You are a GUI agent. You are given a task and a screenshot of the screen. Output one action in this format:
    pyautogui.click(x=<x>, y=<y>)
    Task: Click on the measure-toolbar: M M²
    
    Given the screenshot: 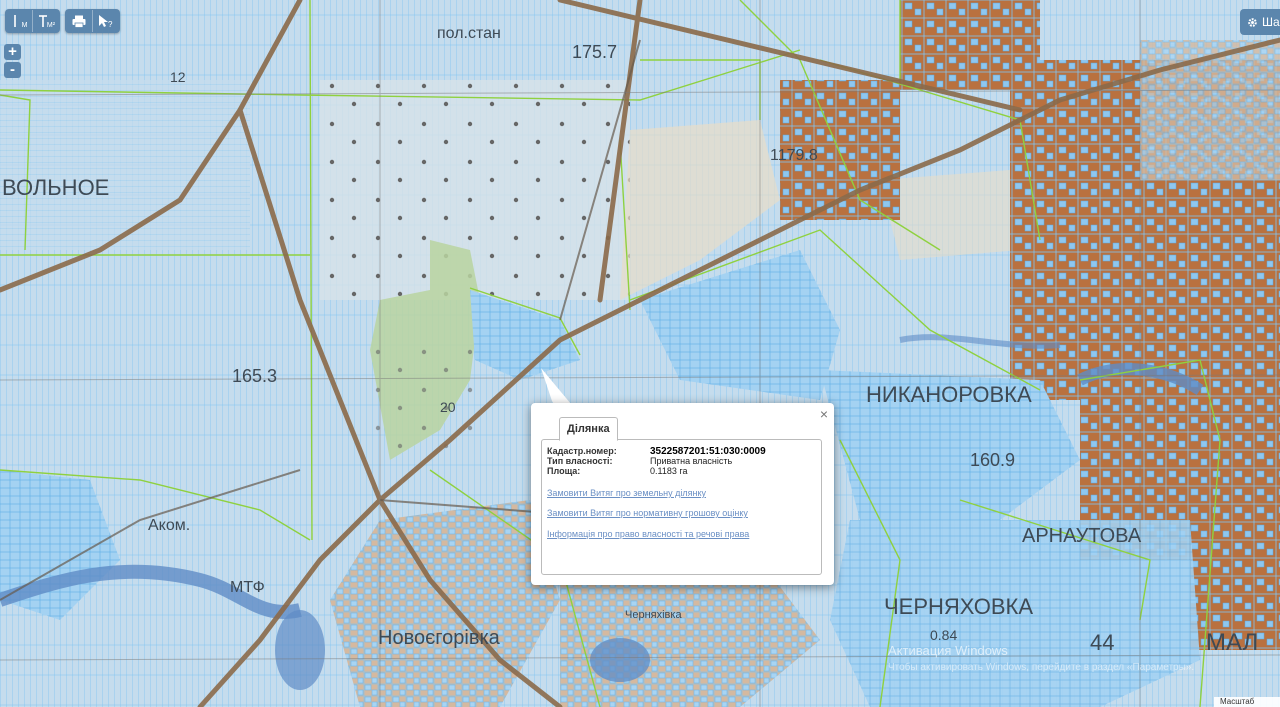 What is the action you would take?
    pyautogui.click(x=32, y=21)
    